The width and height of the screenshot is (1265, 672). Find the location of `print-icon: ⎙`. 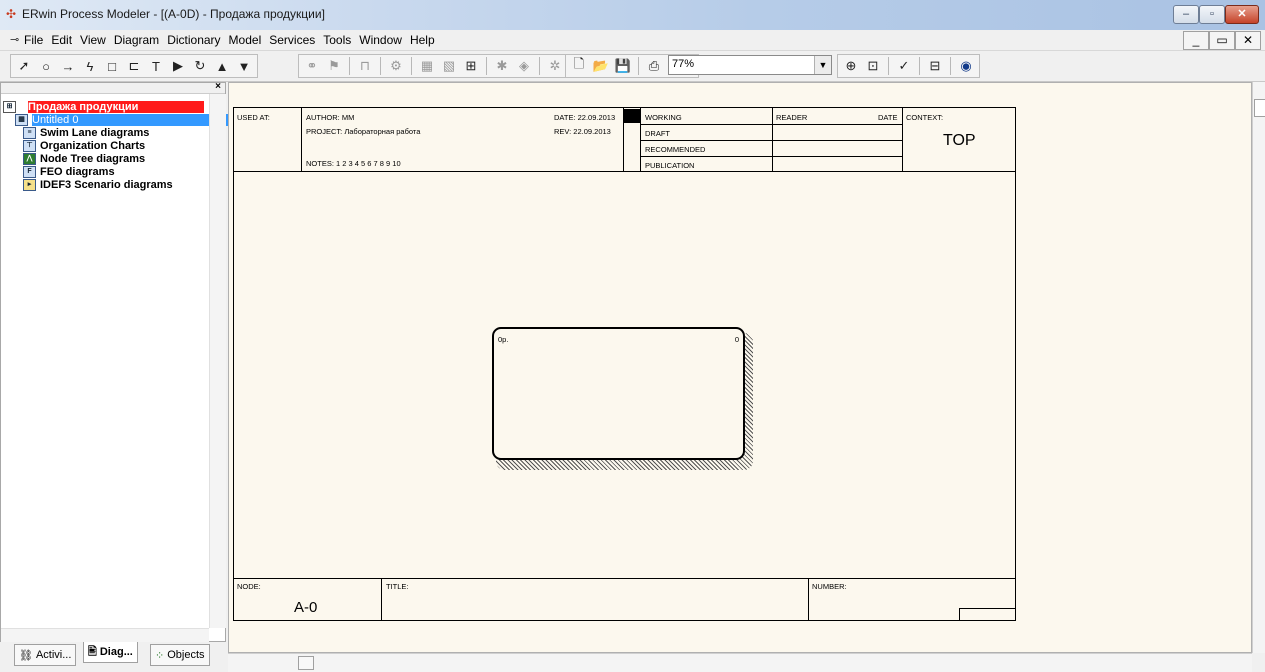

print-icon: ⎙ is located at coordinates (654, 66).